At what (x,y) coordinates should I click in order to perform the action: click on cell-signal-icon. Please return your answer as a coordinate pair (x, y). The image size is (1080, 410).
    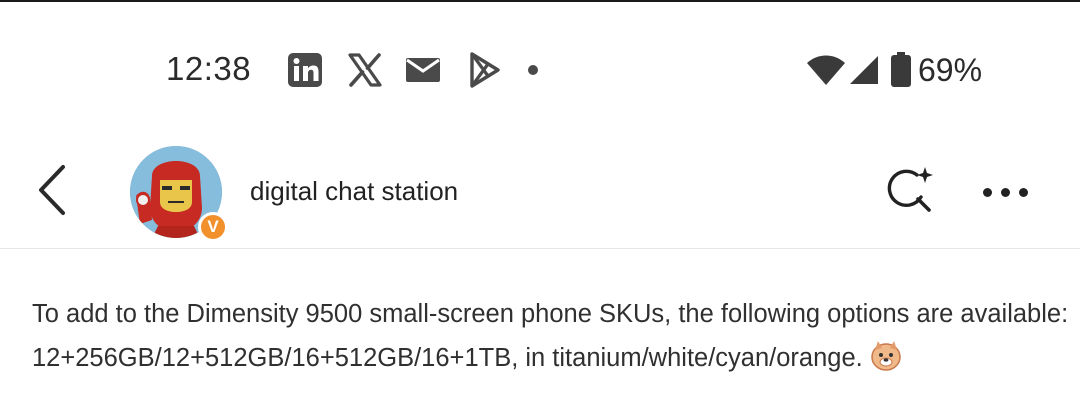
    Looking at the image, I should click on (864, 70).